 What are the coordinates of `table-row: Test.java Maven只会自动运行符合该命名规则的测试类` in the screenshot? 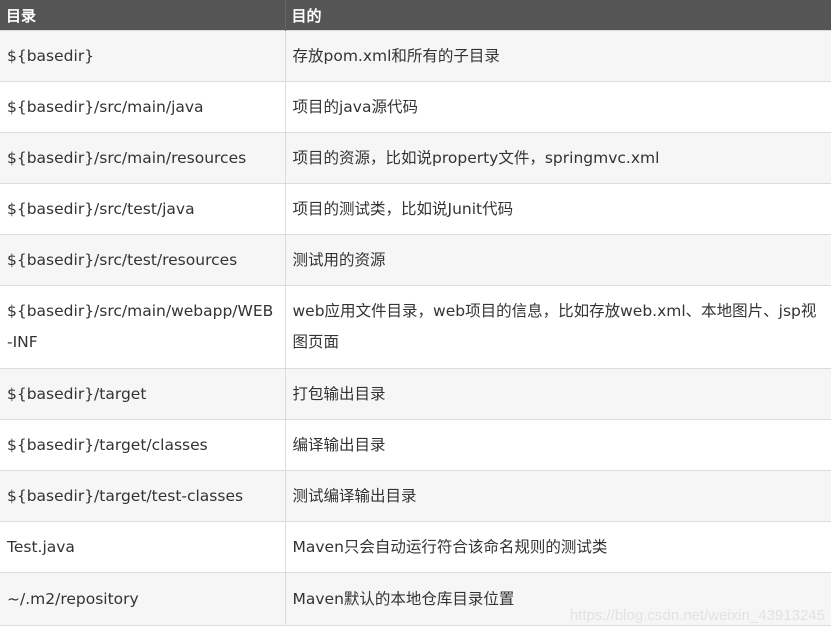 It's located at (415, 547).